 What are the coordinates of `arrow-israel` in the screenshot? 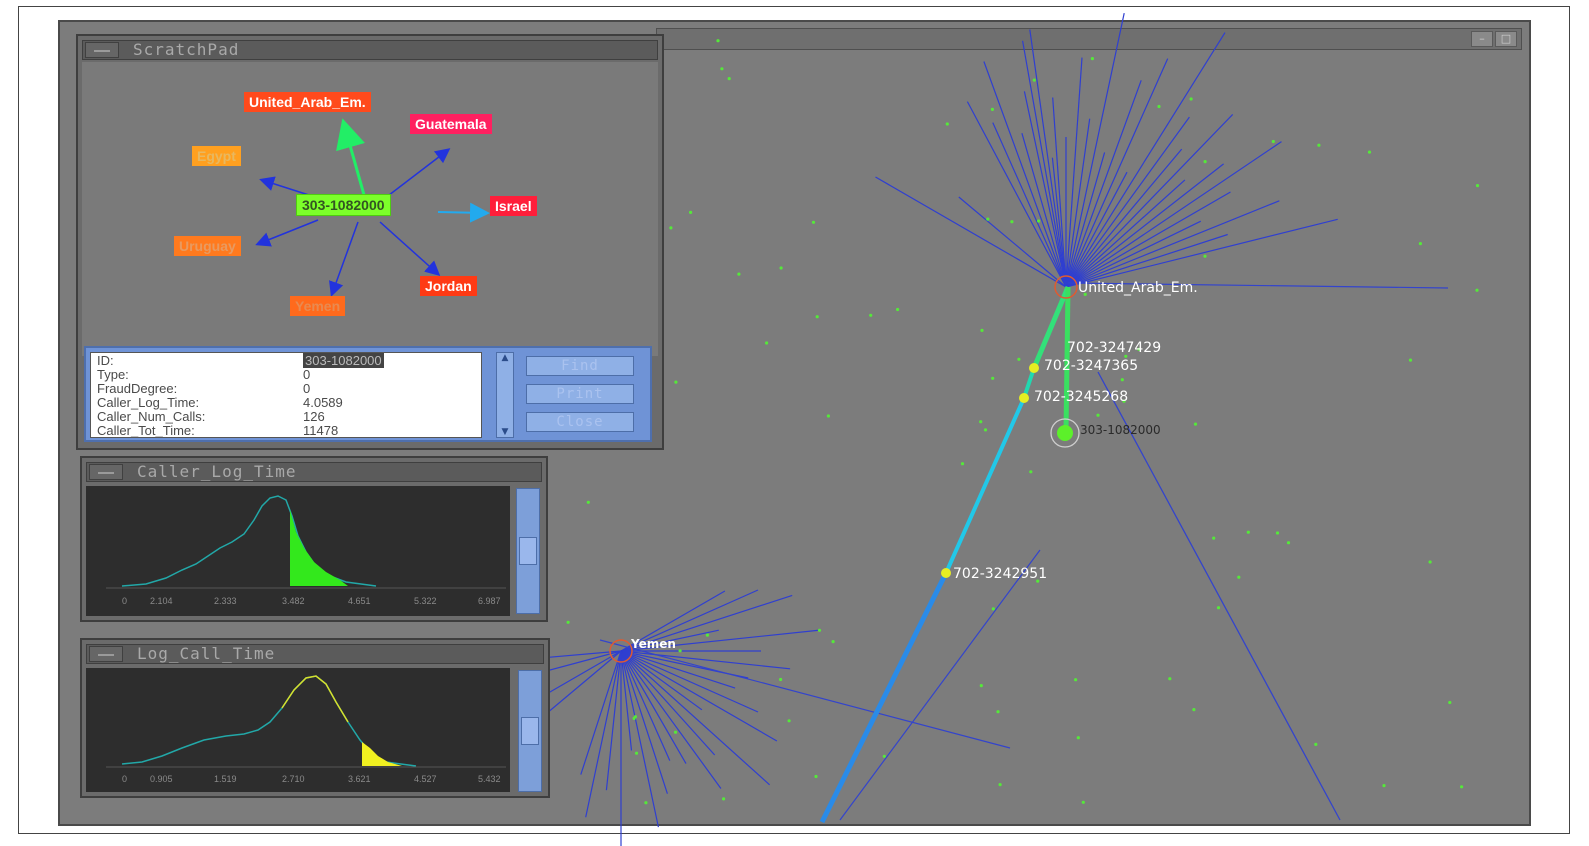 It's located at (463, 212).